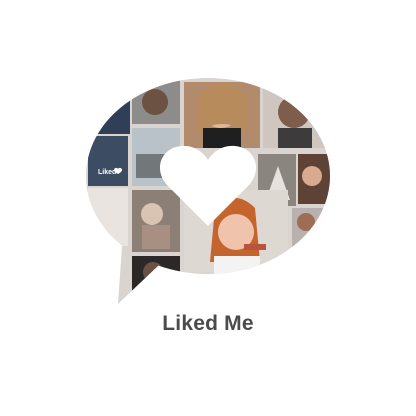  What do you see at coordinates (208, 324) in the screenshot?
I see `liked-me-caption: Liked Me` at bounding box center [208, 324].